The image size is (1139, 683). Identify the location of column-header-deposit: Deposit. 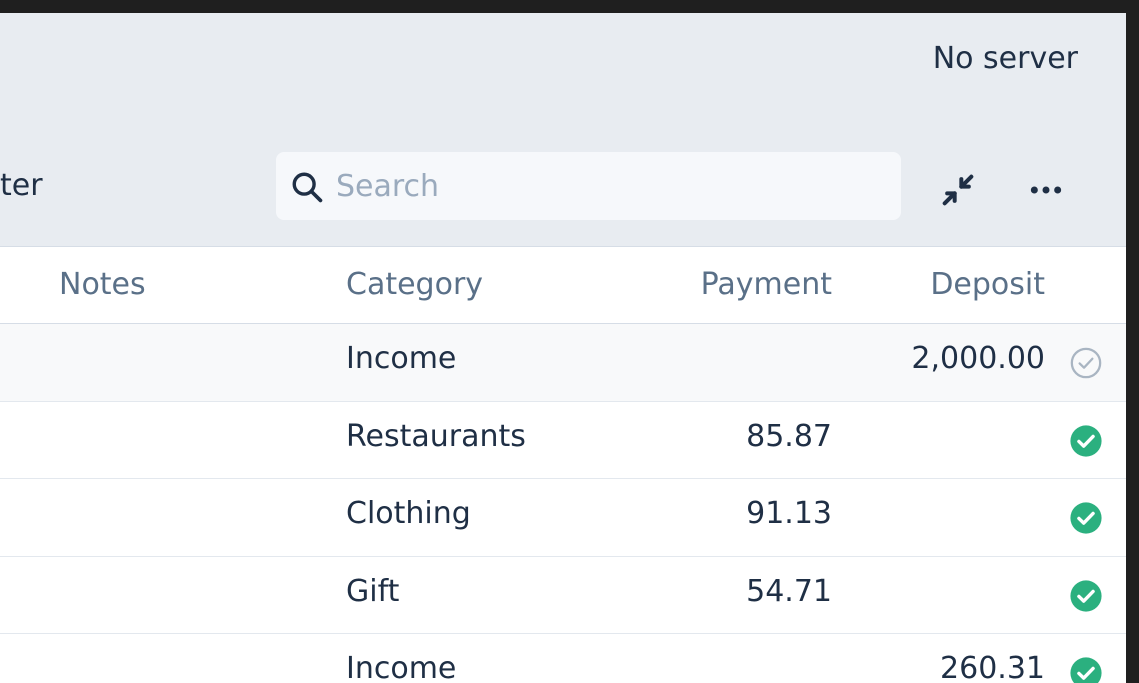
(987, 284).